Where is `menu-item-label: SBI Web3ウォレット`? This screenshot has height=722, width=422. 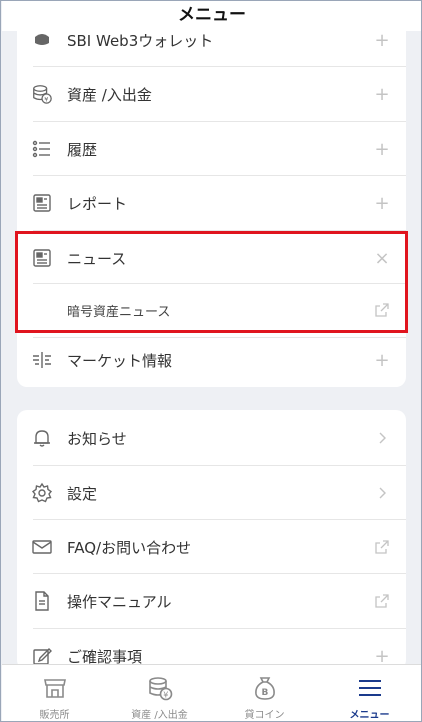
menu-item-label: SBI Web3ウォレット is located at coordinates (140, 40).